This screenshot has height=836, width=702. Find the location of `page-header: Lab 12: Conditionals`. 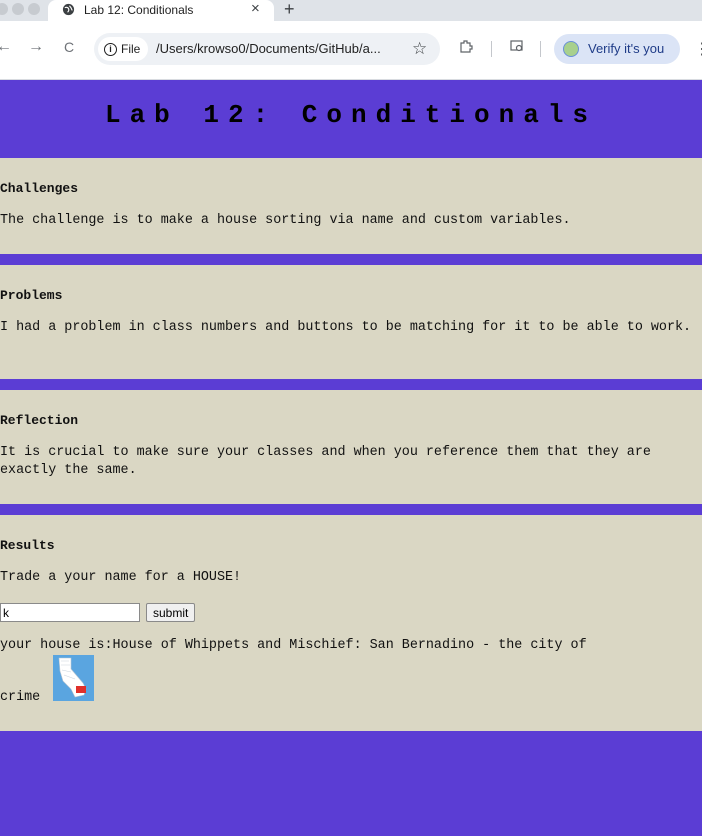

page-header: Lab 12: Conditionals is located at coordinates (351, 119).